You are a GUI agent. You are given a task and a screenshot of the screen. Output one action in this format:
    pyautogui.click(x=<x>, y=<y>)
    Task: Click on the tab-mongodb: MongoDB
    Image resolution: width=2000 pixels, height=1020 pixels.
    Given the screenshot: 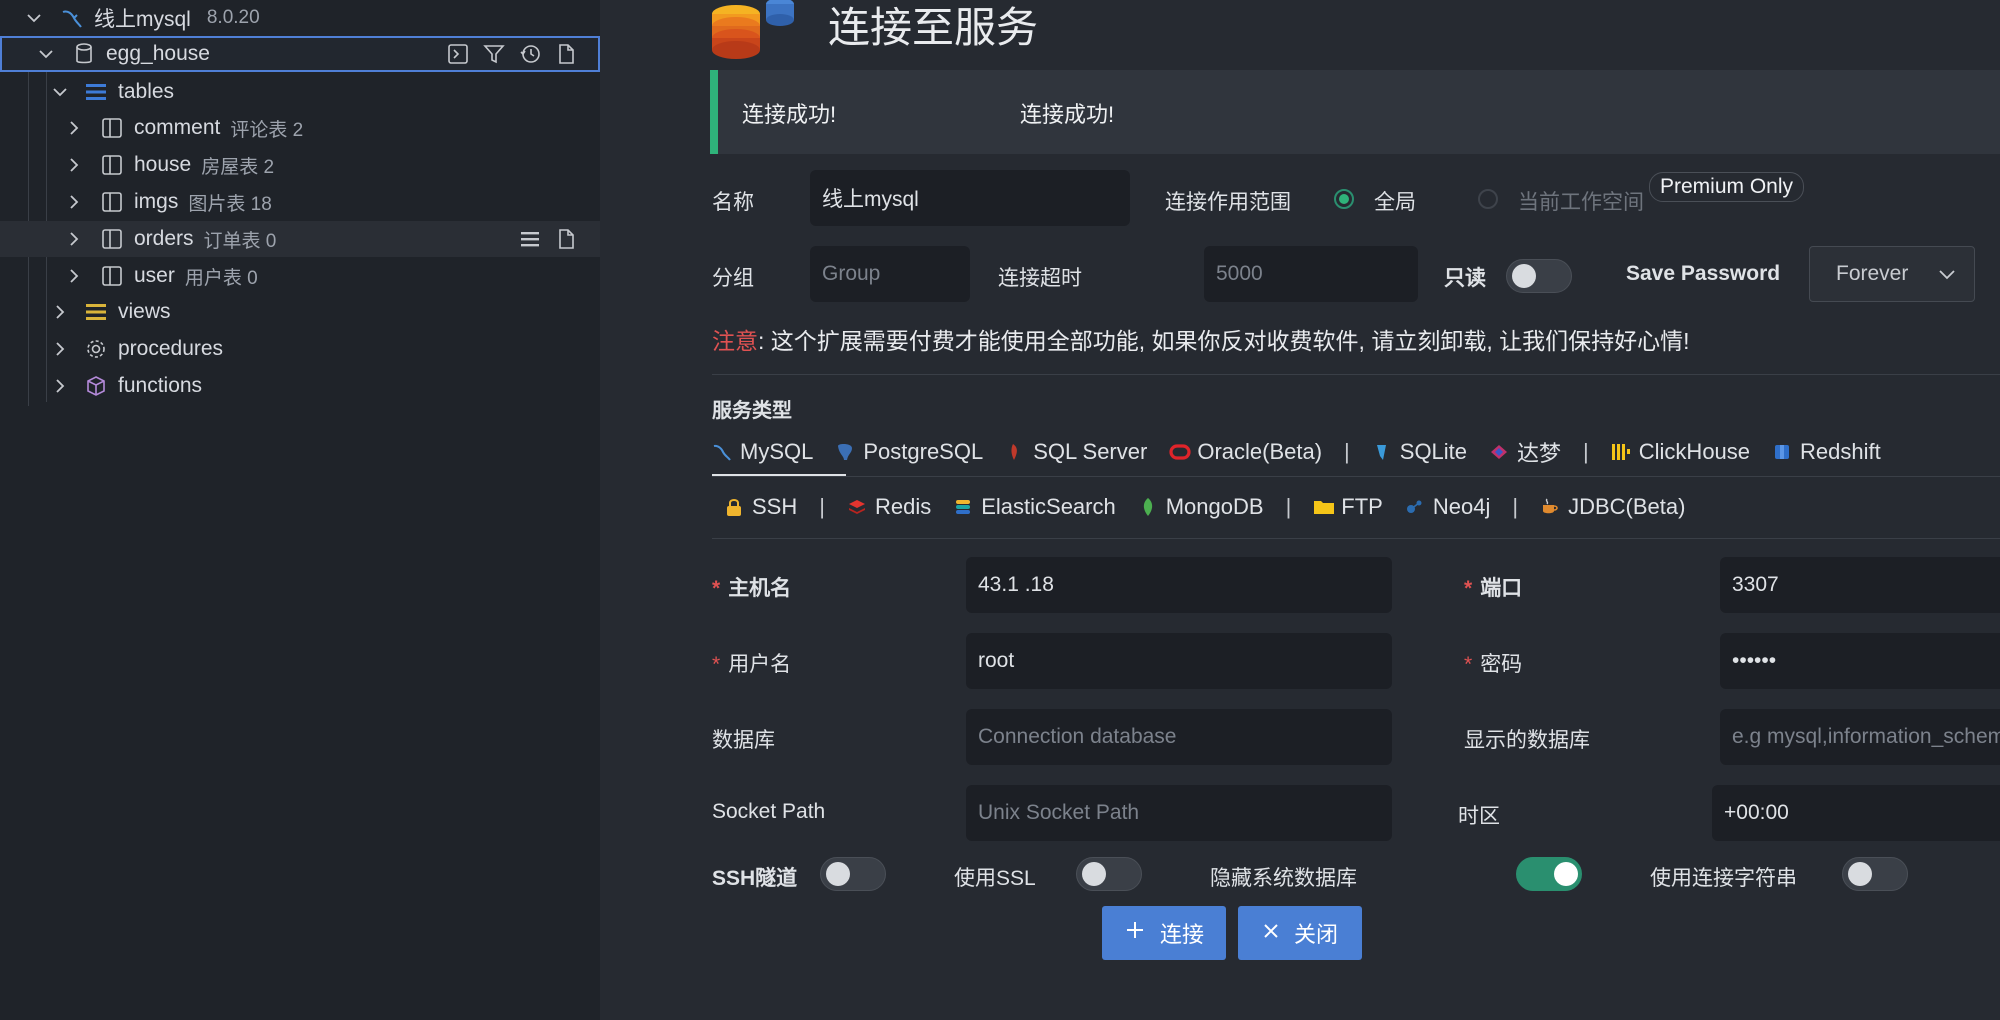 What is the action you would take?
    pyautogui.click(x=1201, y=507)
    